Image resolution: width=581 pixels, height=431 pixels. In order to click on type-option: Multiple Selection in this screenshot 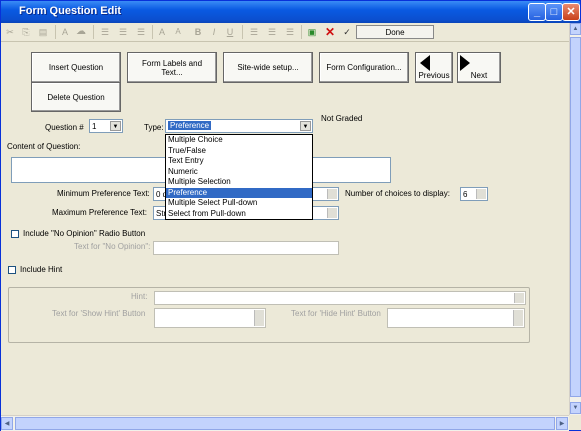, I will do `click(239, 182)`.